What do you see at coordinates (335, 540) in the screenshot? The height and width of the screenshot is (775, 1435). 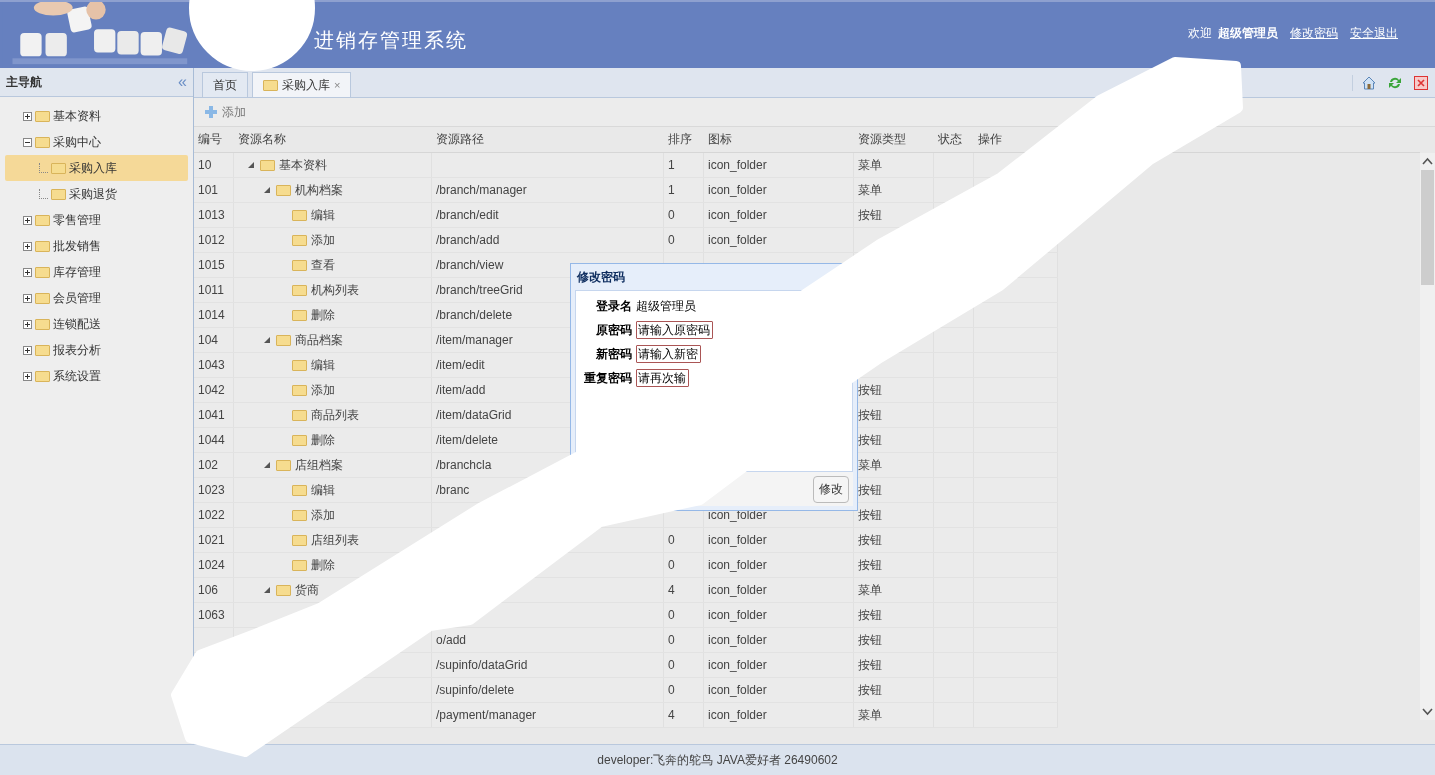 I see `table-cell: 店组列表` at bounding box center [335, 540].